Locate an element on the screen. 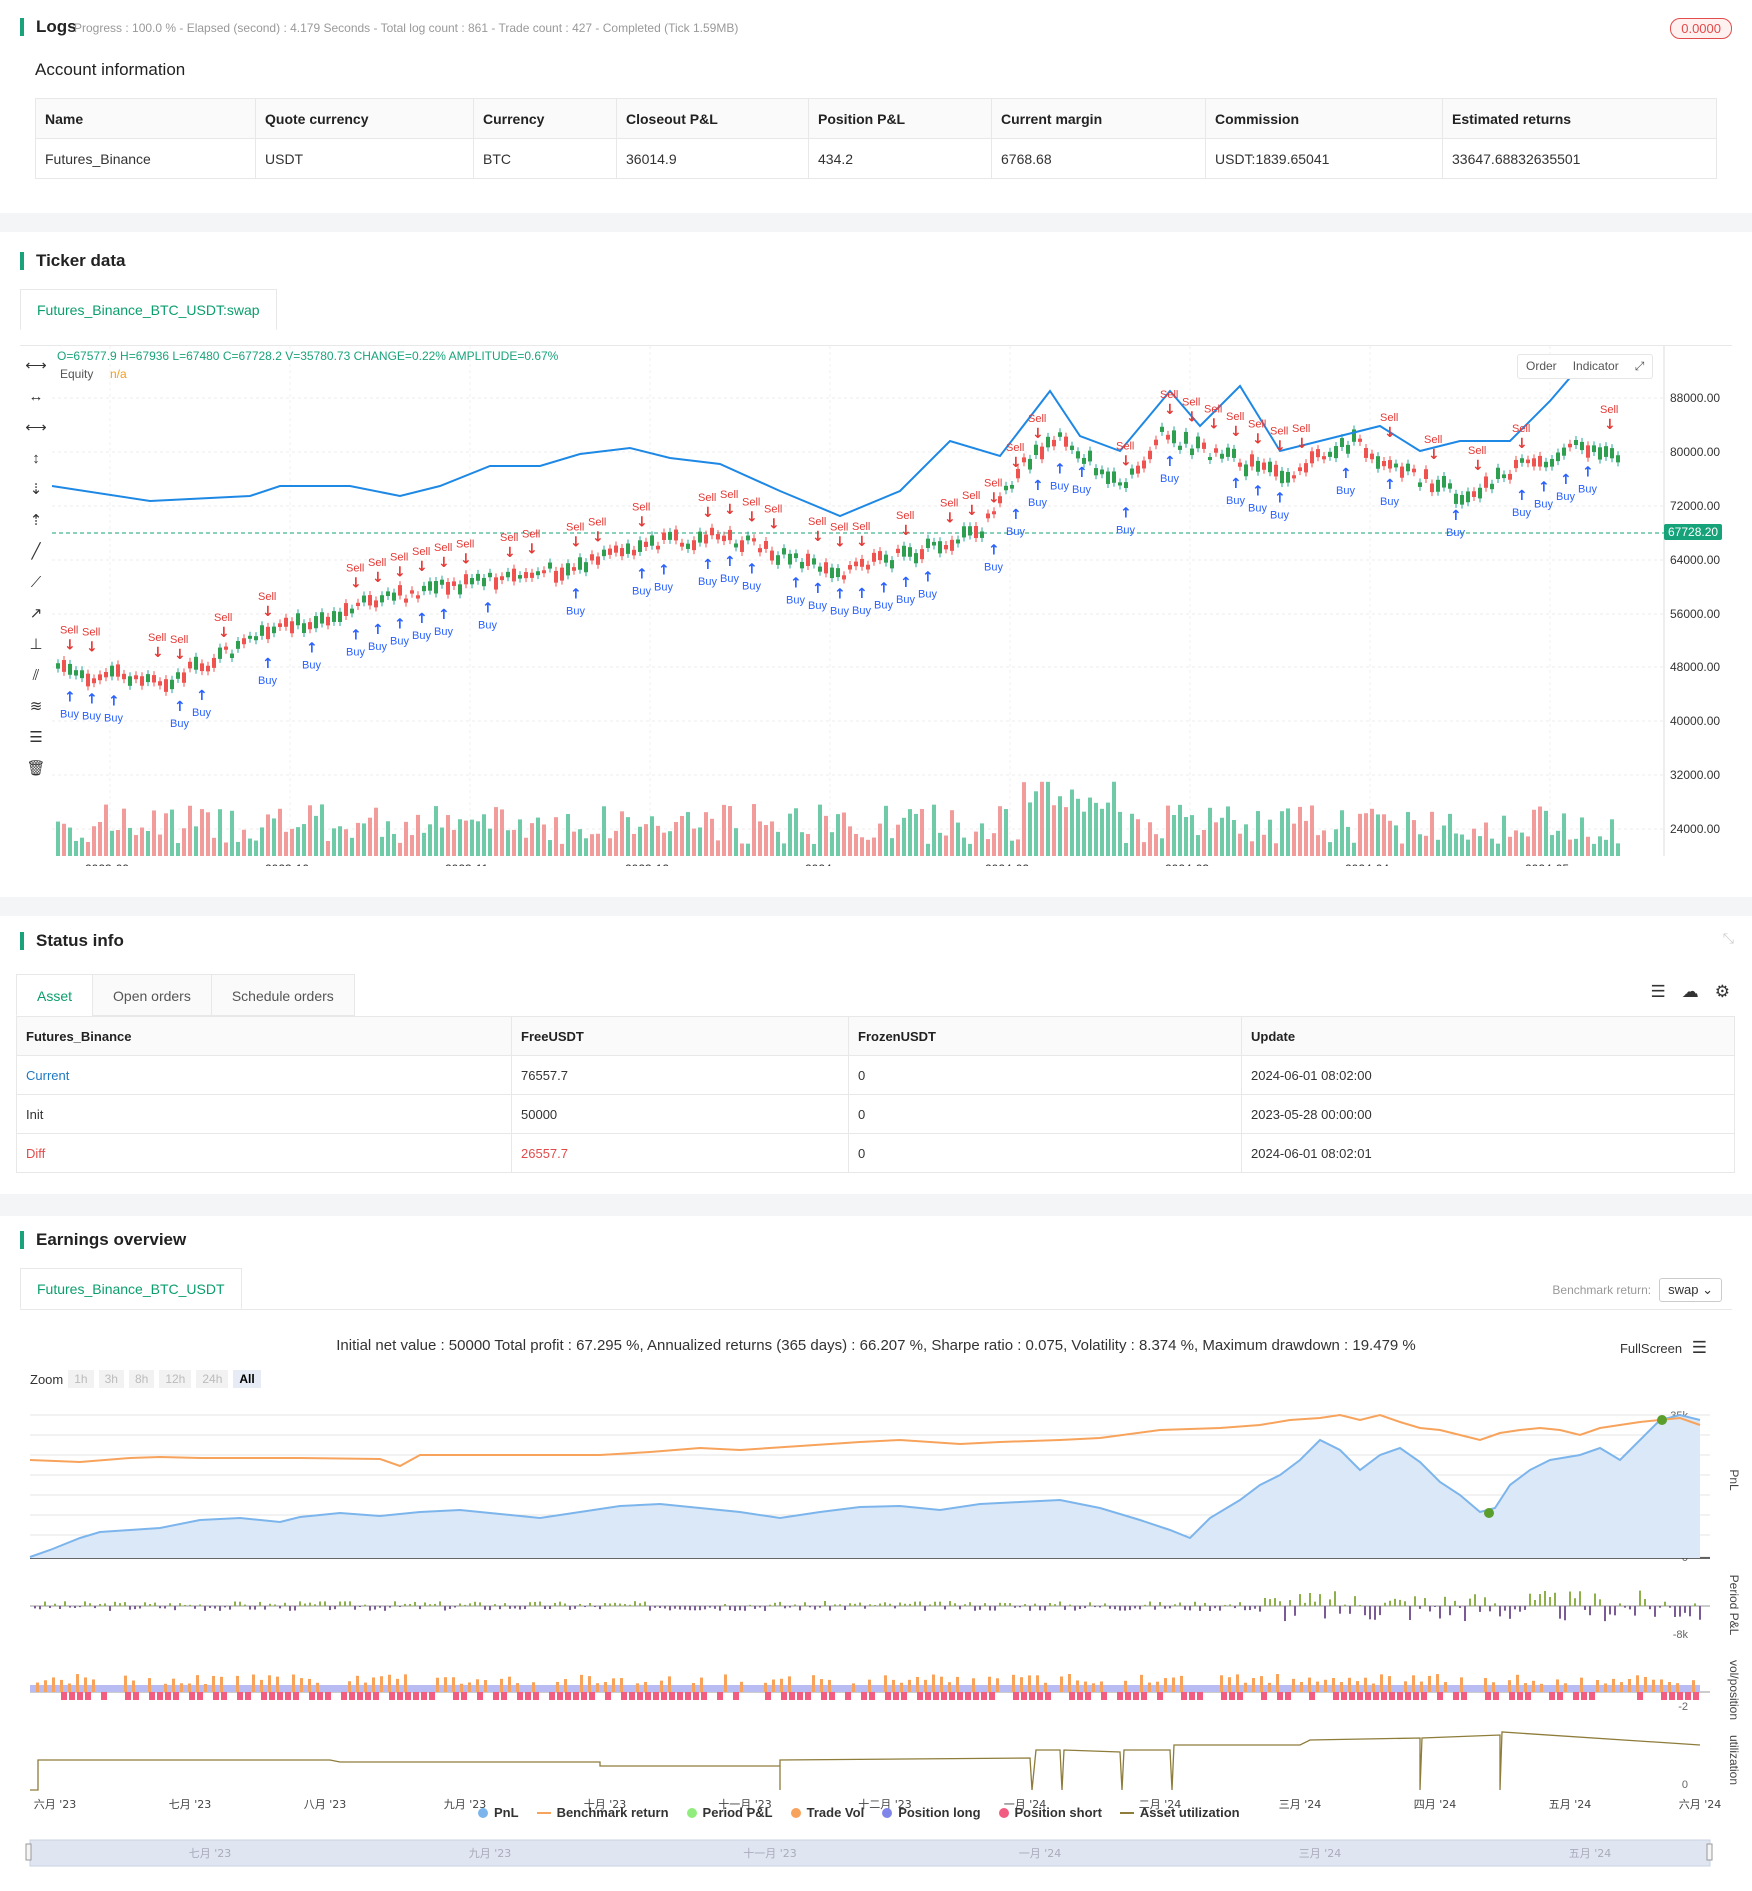 The image size is (1752, 1891). legend-position-short: Position short is located at coordinates (1050, 1812).